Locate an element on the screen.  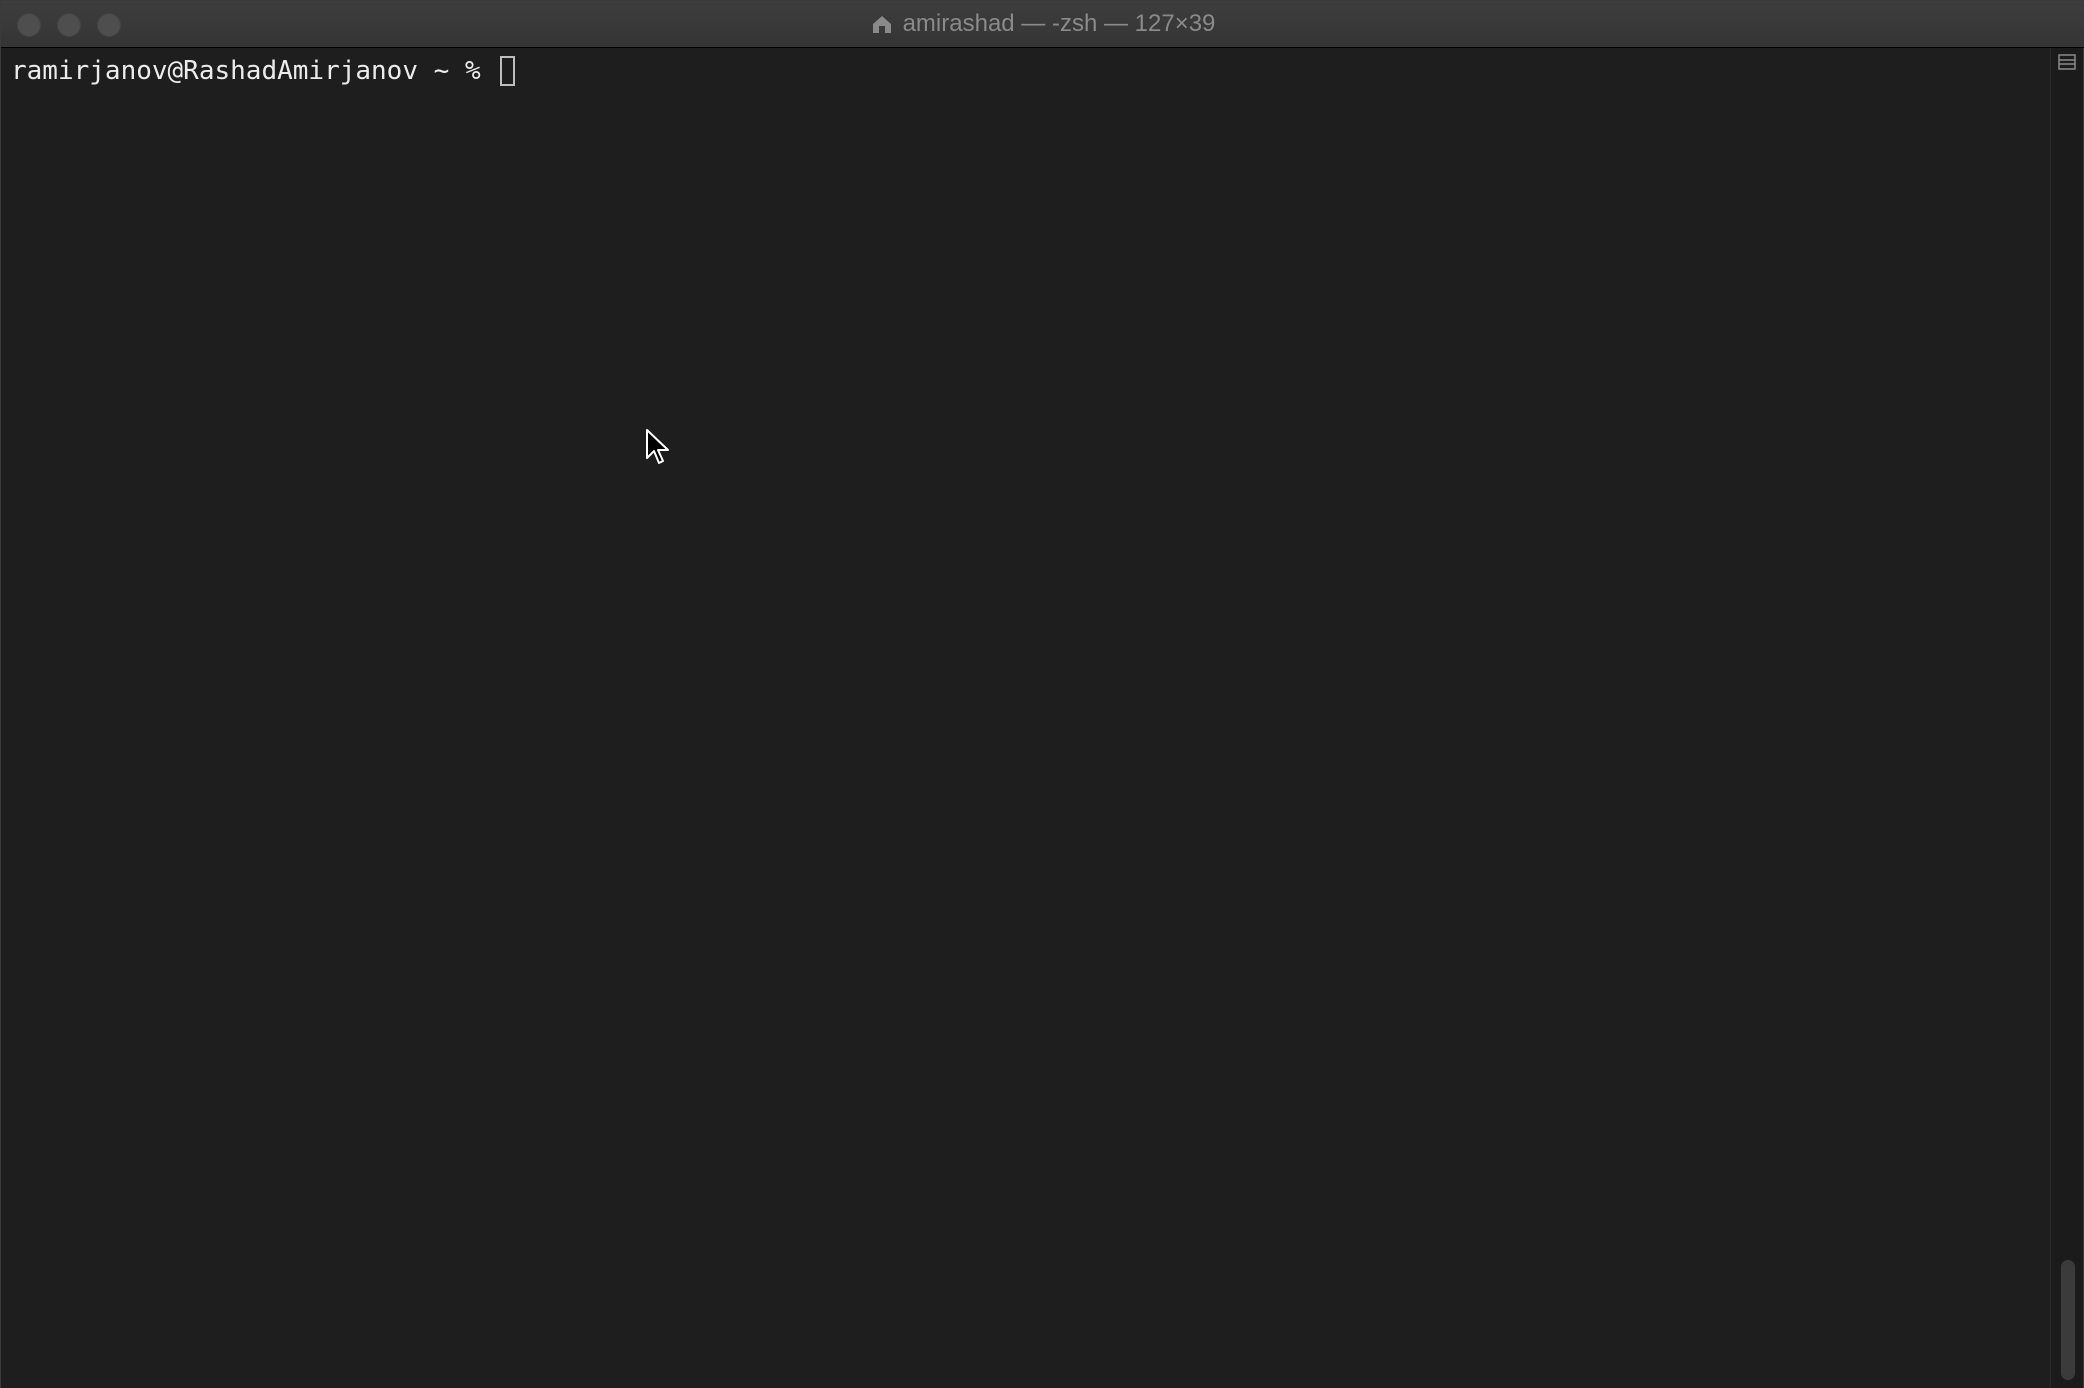
prompt-line: ramirjanov@RashadAmirjanov ~ % is located at coordinates (263, 71).